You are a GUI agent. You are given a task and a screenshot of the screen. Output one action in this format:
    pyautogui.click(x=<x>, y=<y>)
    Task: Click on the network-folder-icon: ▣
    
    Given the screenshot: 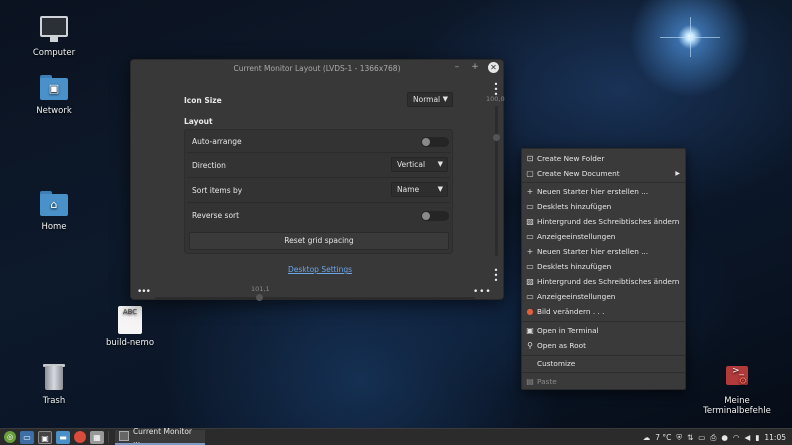 What is the action you would take?
    pyautogui.click(x=54, y=88)
    